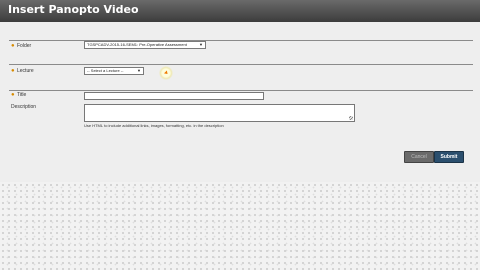  Describe the element at coordinates (22, 95) in the screenshot. I see `title-label: Title` at that location.